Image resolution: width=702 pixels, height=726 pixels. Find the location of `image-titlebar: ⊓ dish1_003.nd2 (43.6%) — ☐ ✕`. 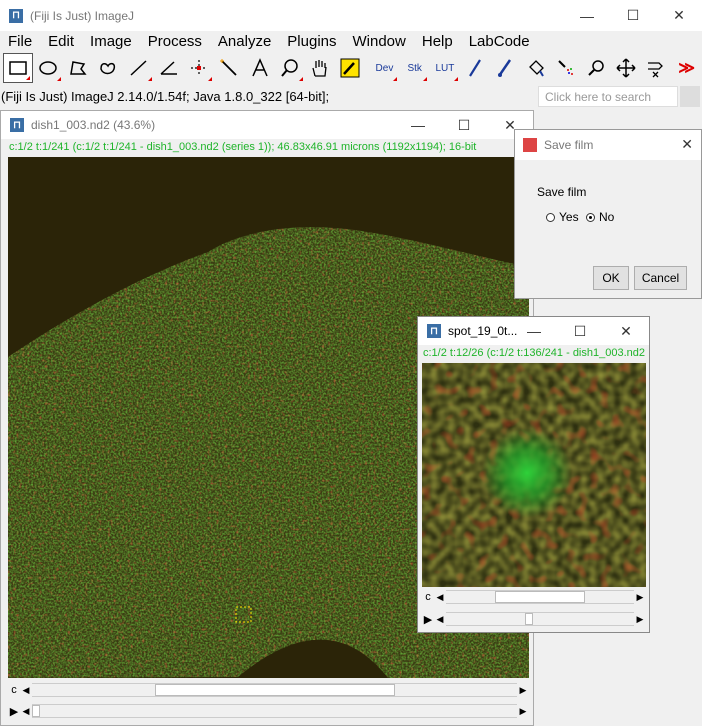

image-titlebar: ⊓ dish1_003.nd2 (43.6%) — ☐ ✕ is located at coordinates (267, 125).